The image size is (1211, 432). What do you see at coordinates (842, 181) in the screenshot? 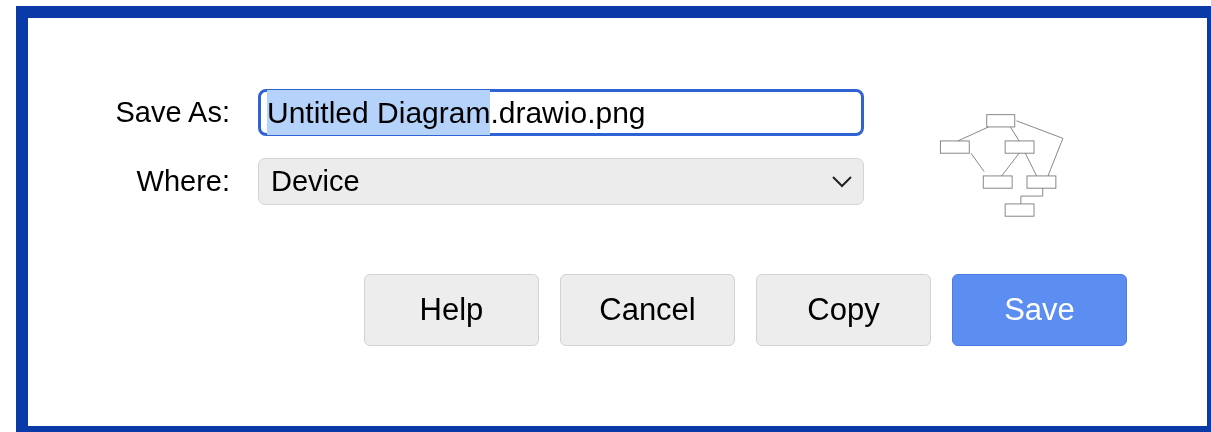
I see `chevron-down-icon` at bounding box center [842, 181].